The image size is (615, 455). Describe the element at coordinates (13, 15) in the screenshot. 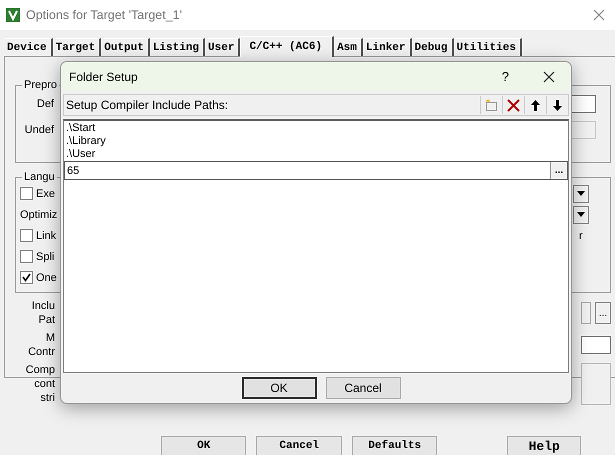

I see `app-icon` at that location.